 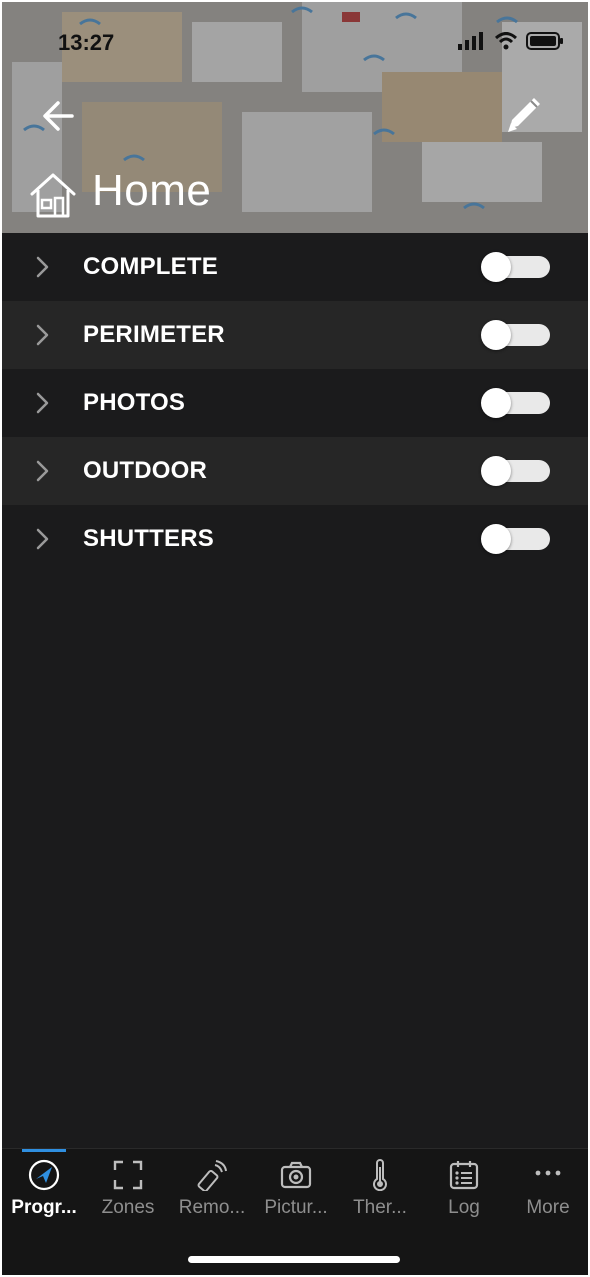 What do you see at coordinates (296, 1175) in the screenshot?
I see `camera-icon` at bounding box center [296, 1175].